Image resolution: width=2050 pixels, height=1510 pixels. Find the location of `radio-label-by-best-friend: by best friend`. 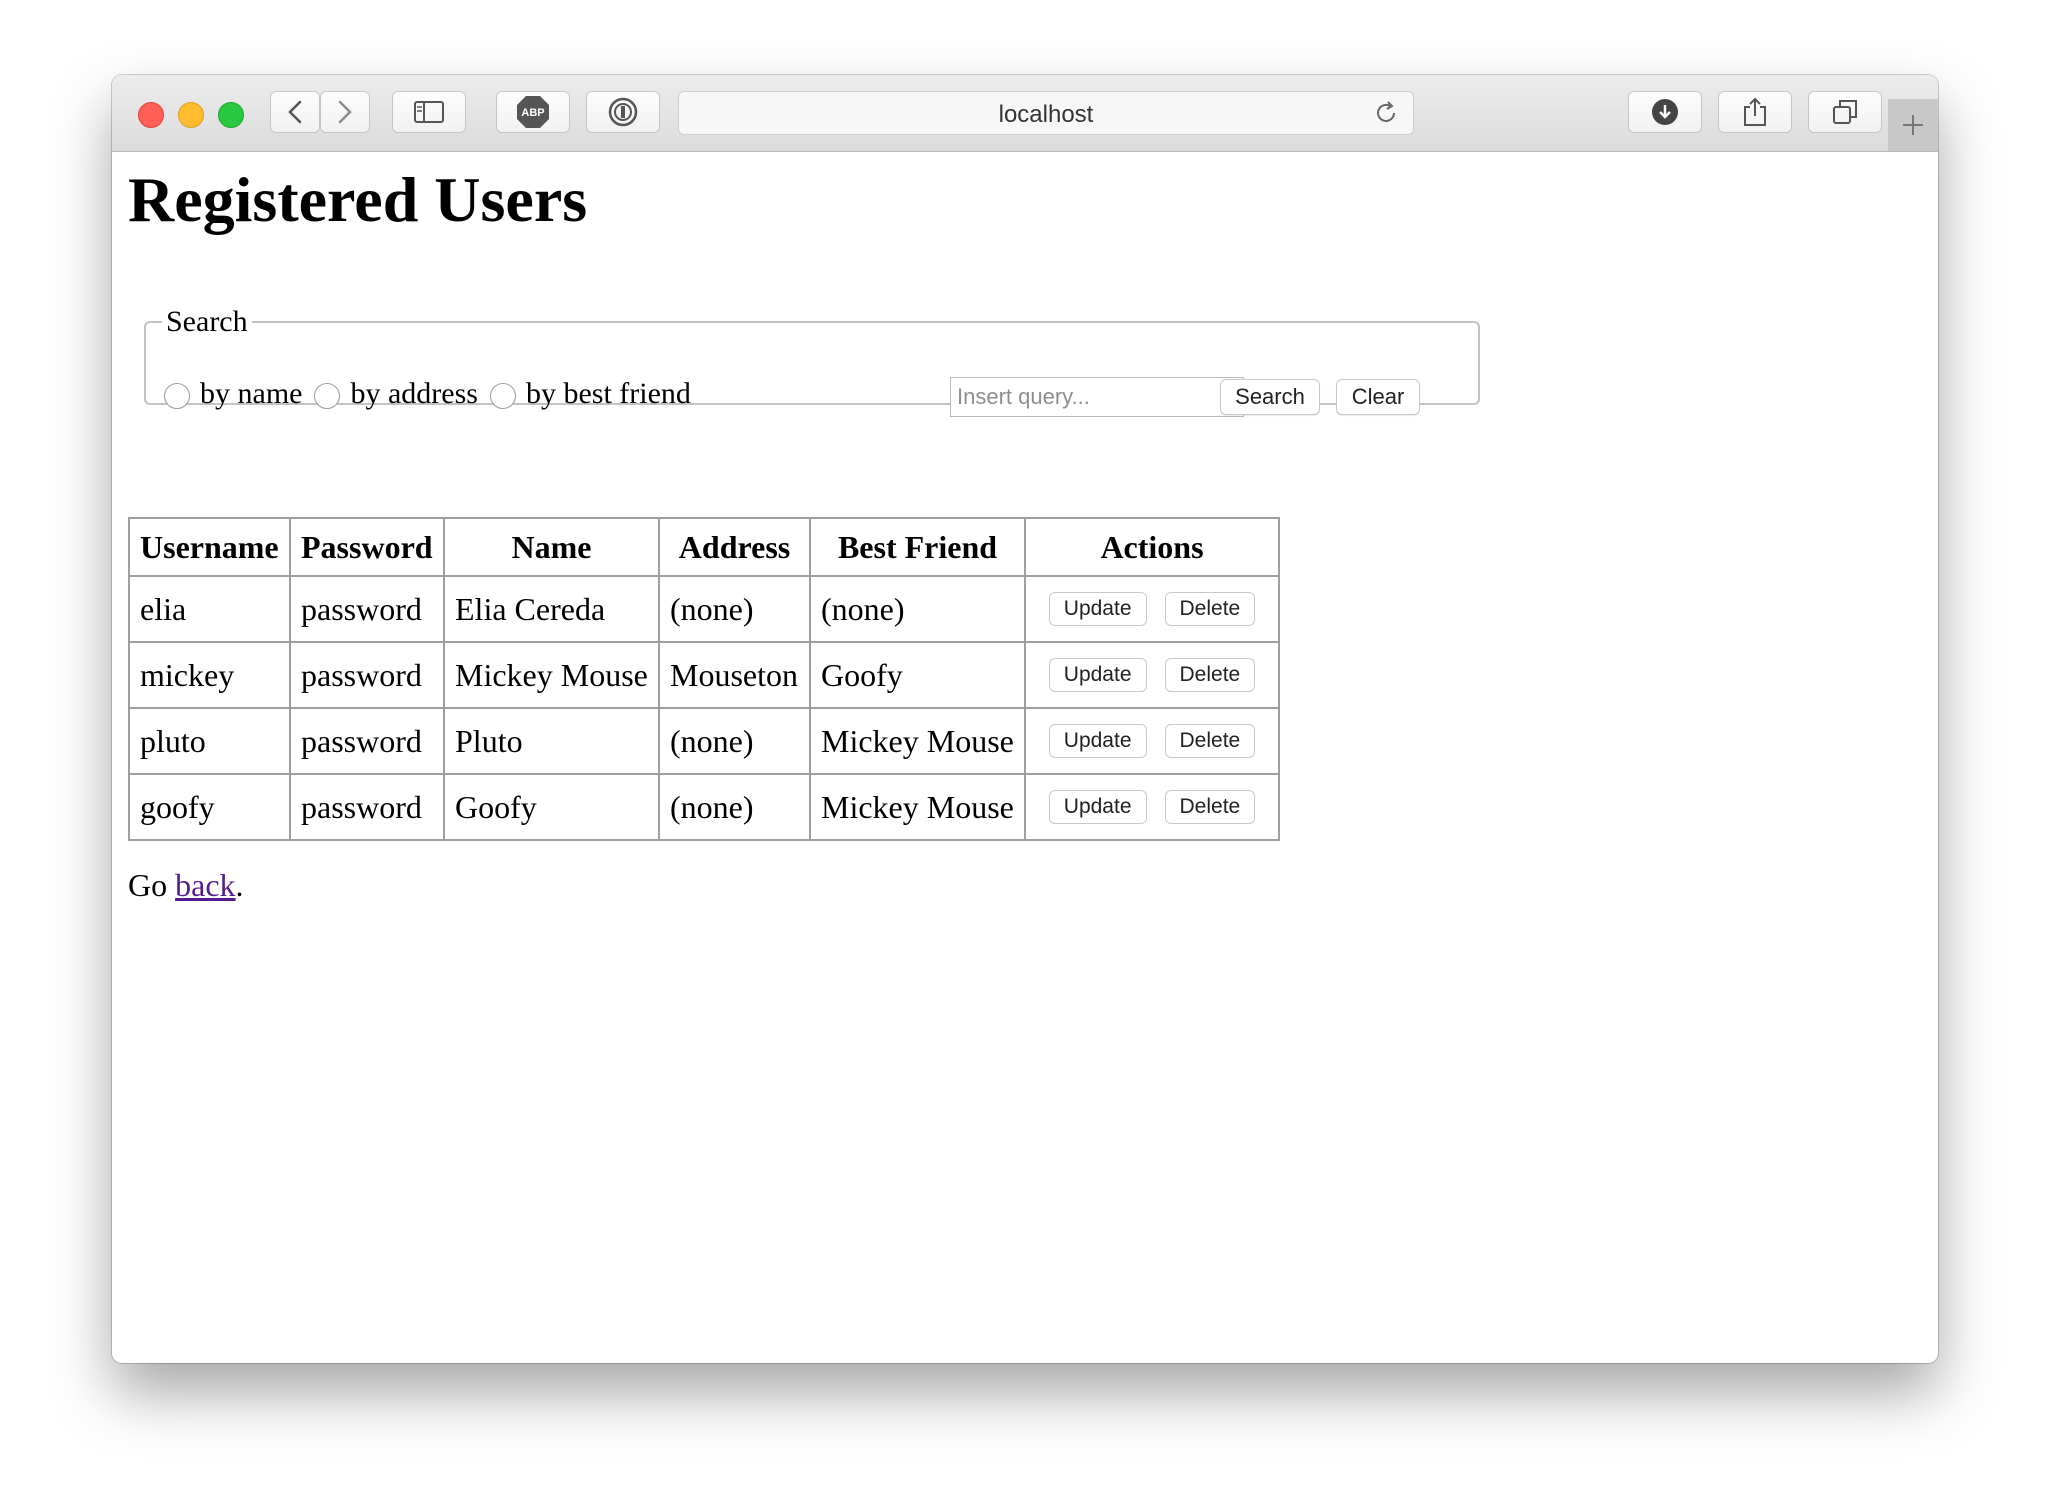

radio-label-by-best-friend: by best friend is located at coordinates (608, 393).